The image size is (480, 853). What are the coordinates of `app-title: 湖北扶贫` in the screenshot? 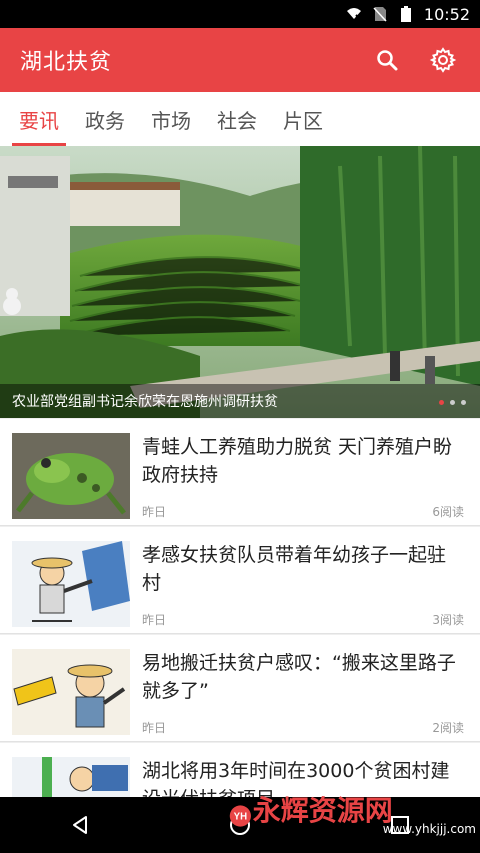 It's located at (66, 62).